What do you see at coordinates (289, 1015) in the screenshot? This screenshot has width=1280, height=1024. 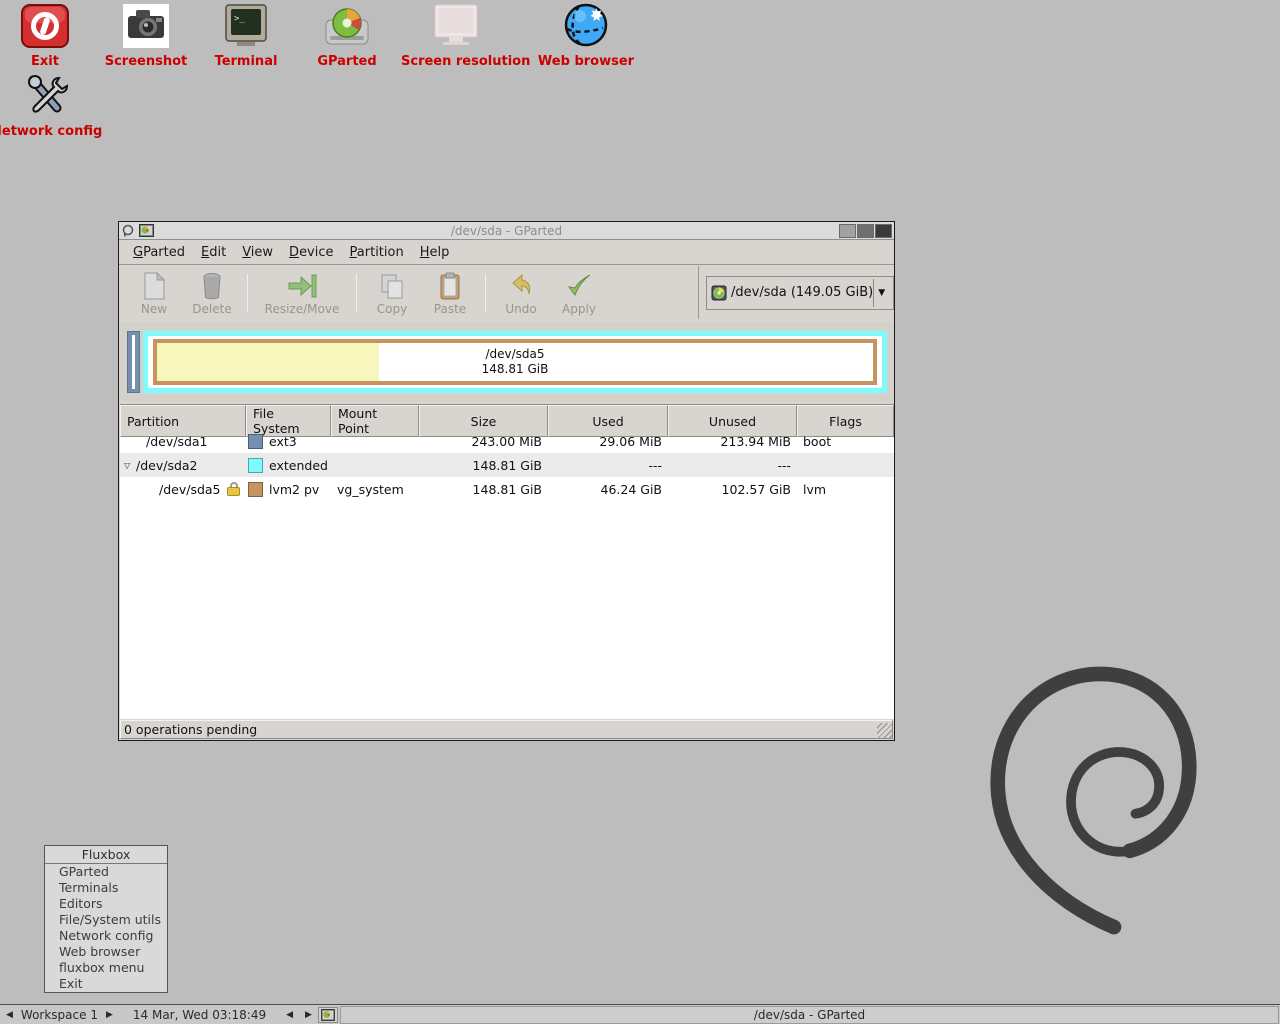 I see `window-prev-arrow: ◀` at bounding box center [289, 1015].